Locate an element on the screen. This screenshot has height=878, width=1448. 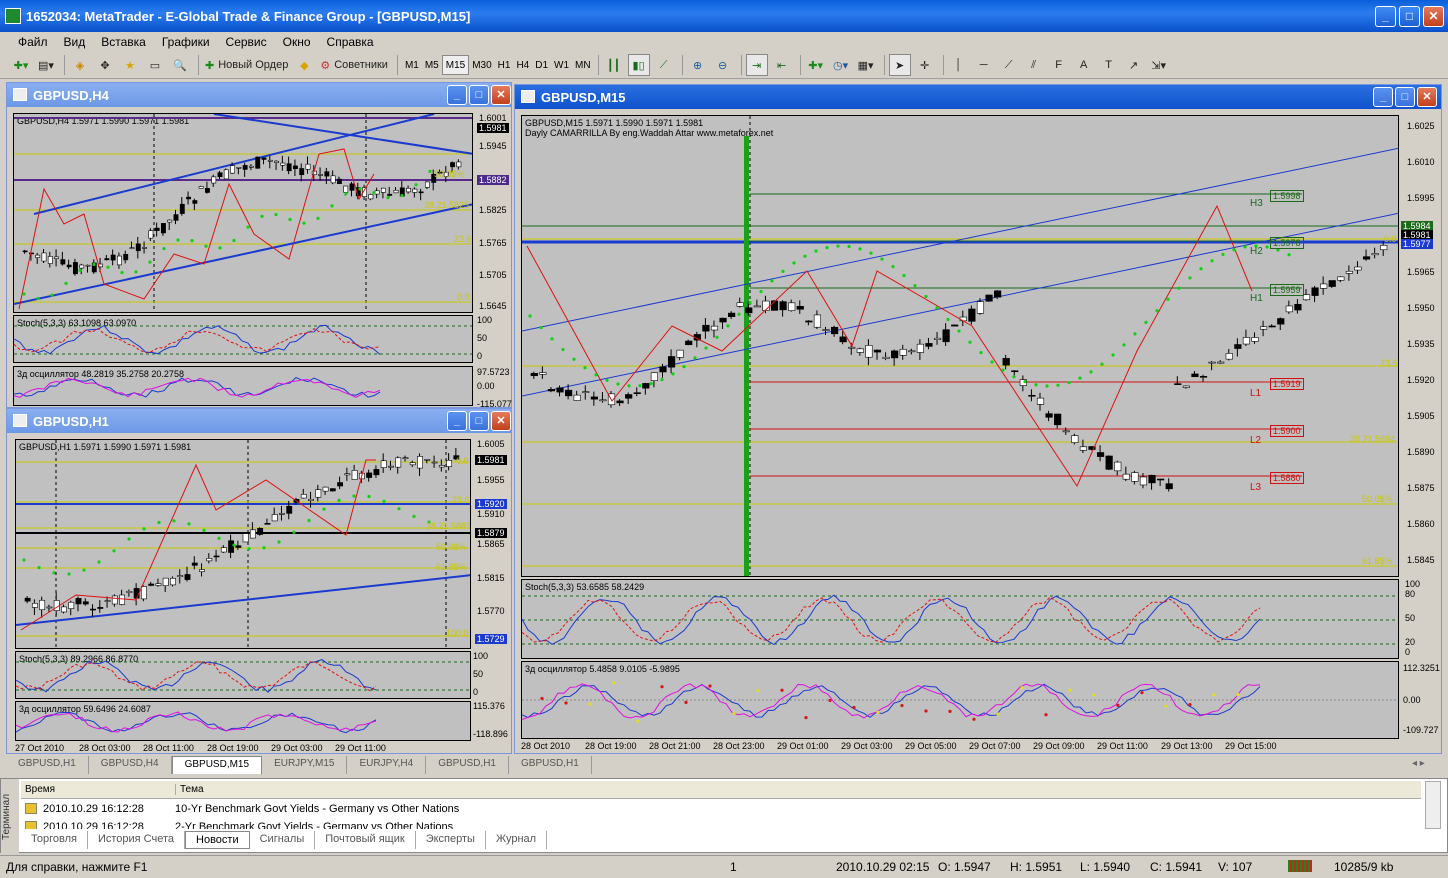
tab-scroll-arrows: ◂ ▸ is located at coordinates (1418, 763).